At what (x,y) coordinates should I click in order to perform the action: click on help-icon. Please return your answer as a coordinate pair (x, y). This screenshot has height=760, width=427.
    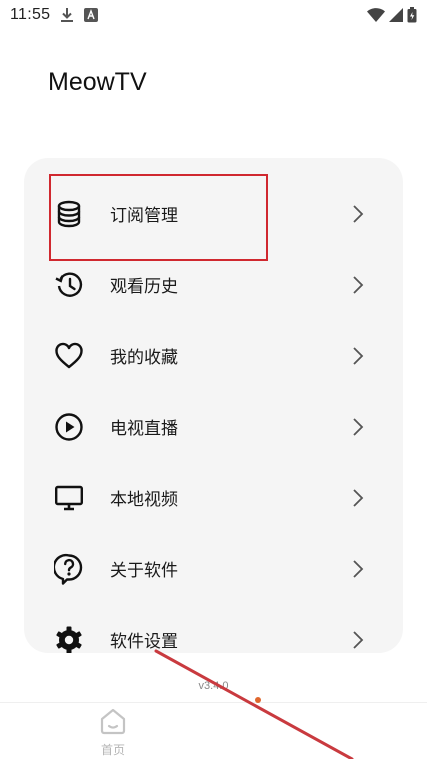
    Looking at the image, I should click on (69, 569).